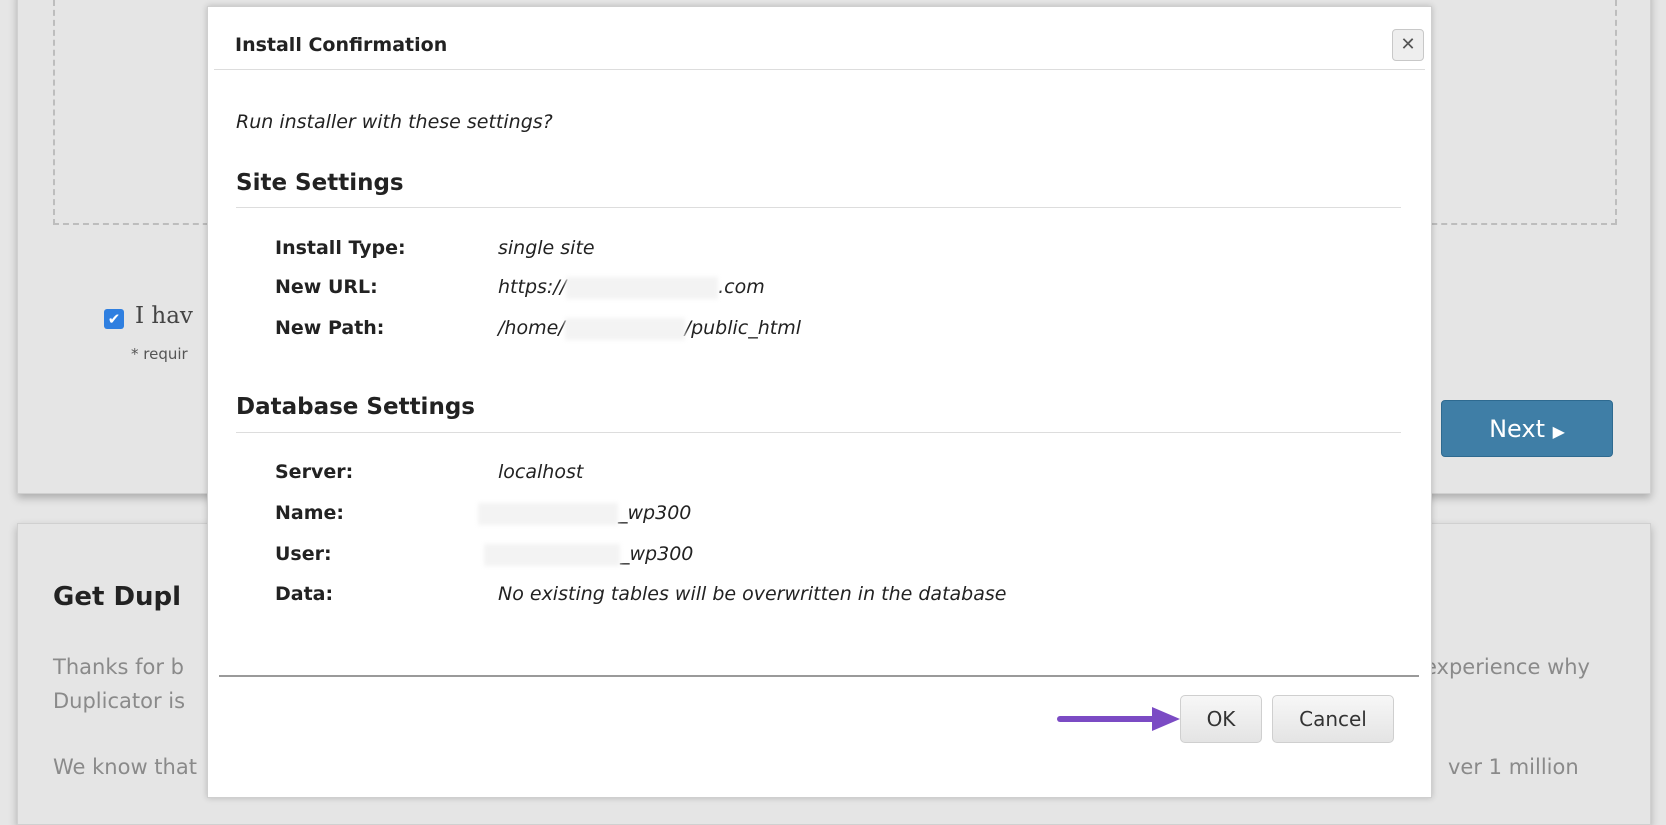  I want to click on install-type-value: single site, so click(546, 248).